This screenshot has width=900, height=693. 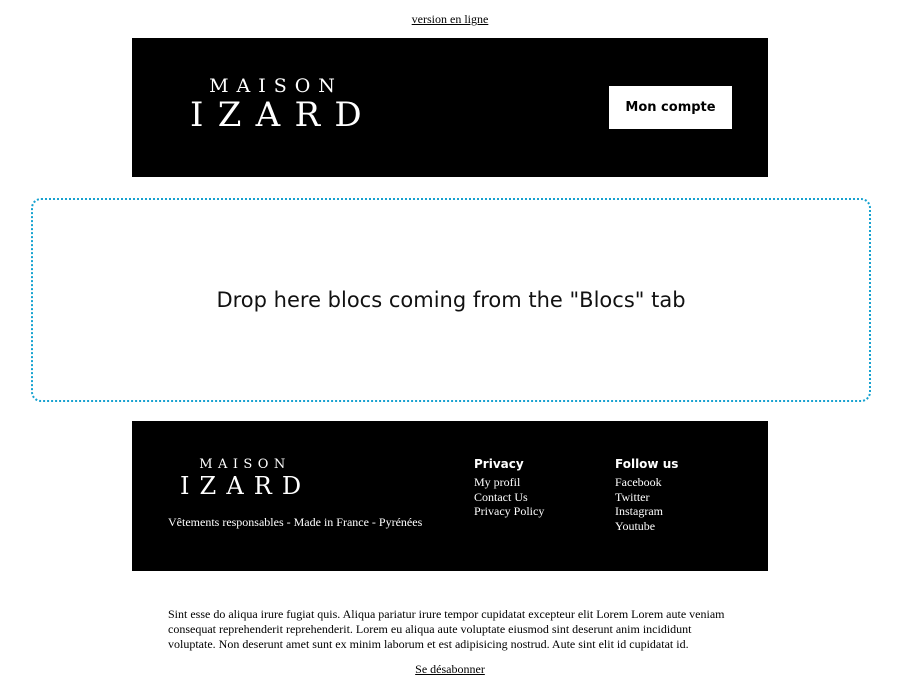 What do you see at coordinates (670, 107) in the screenshot?
I see `account-button: Mon compte` at bounding box center [670, 107].